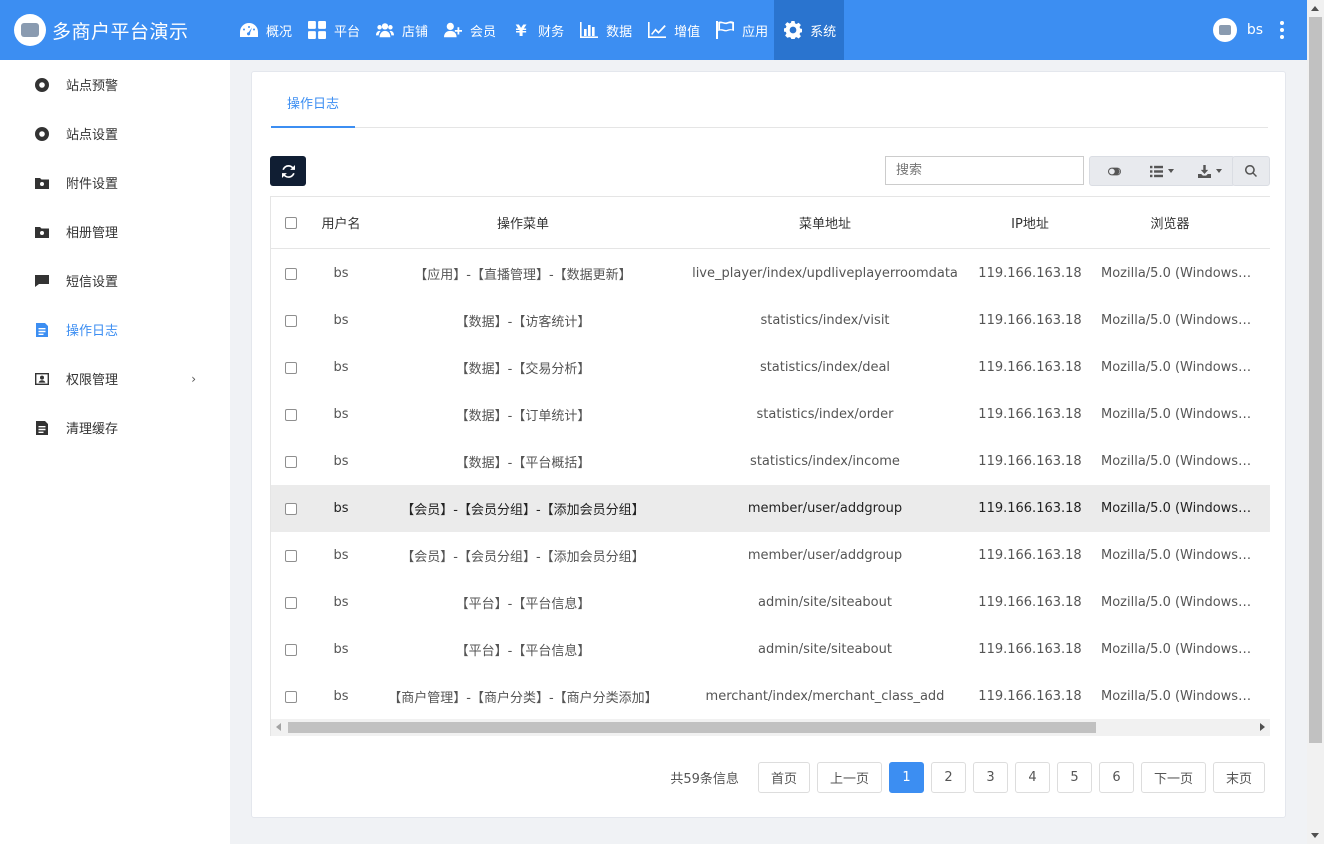 The image size is (1324, 844). I want to click on nav-item-label: 平台, so click(347, 32).